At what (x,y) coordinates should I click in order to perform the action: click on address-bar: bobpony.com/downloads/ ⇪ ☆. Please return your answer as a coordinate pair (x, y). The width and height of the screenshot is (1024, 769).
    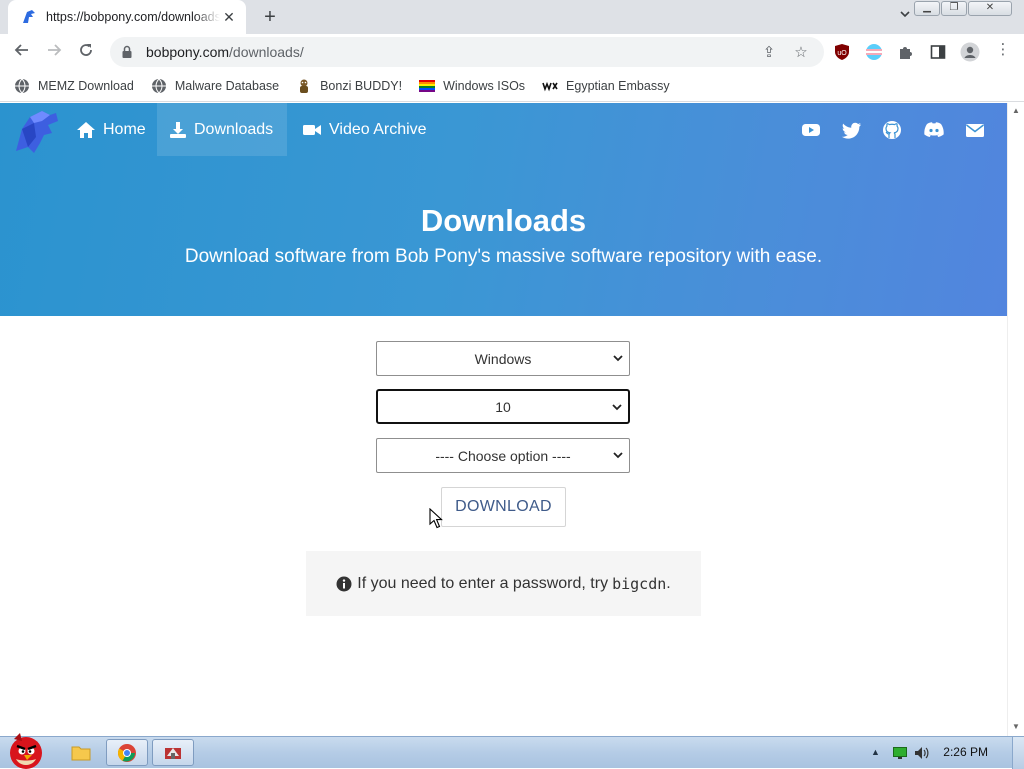
    Looking at the image, I should click on (467, 52).